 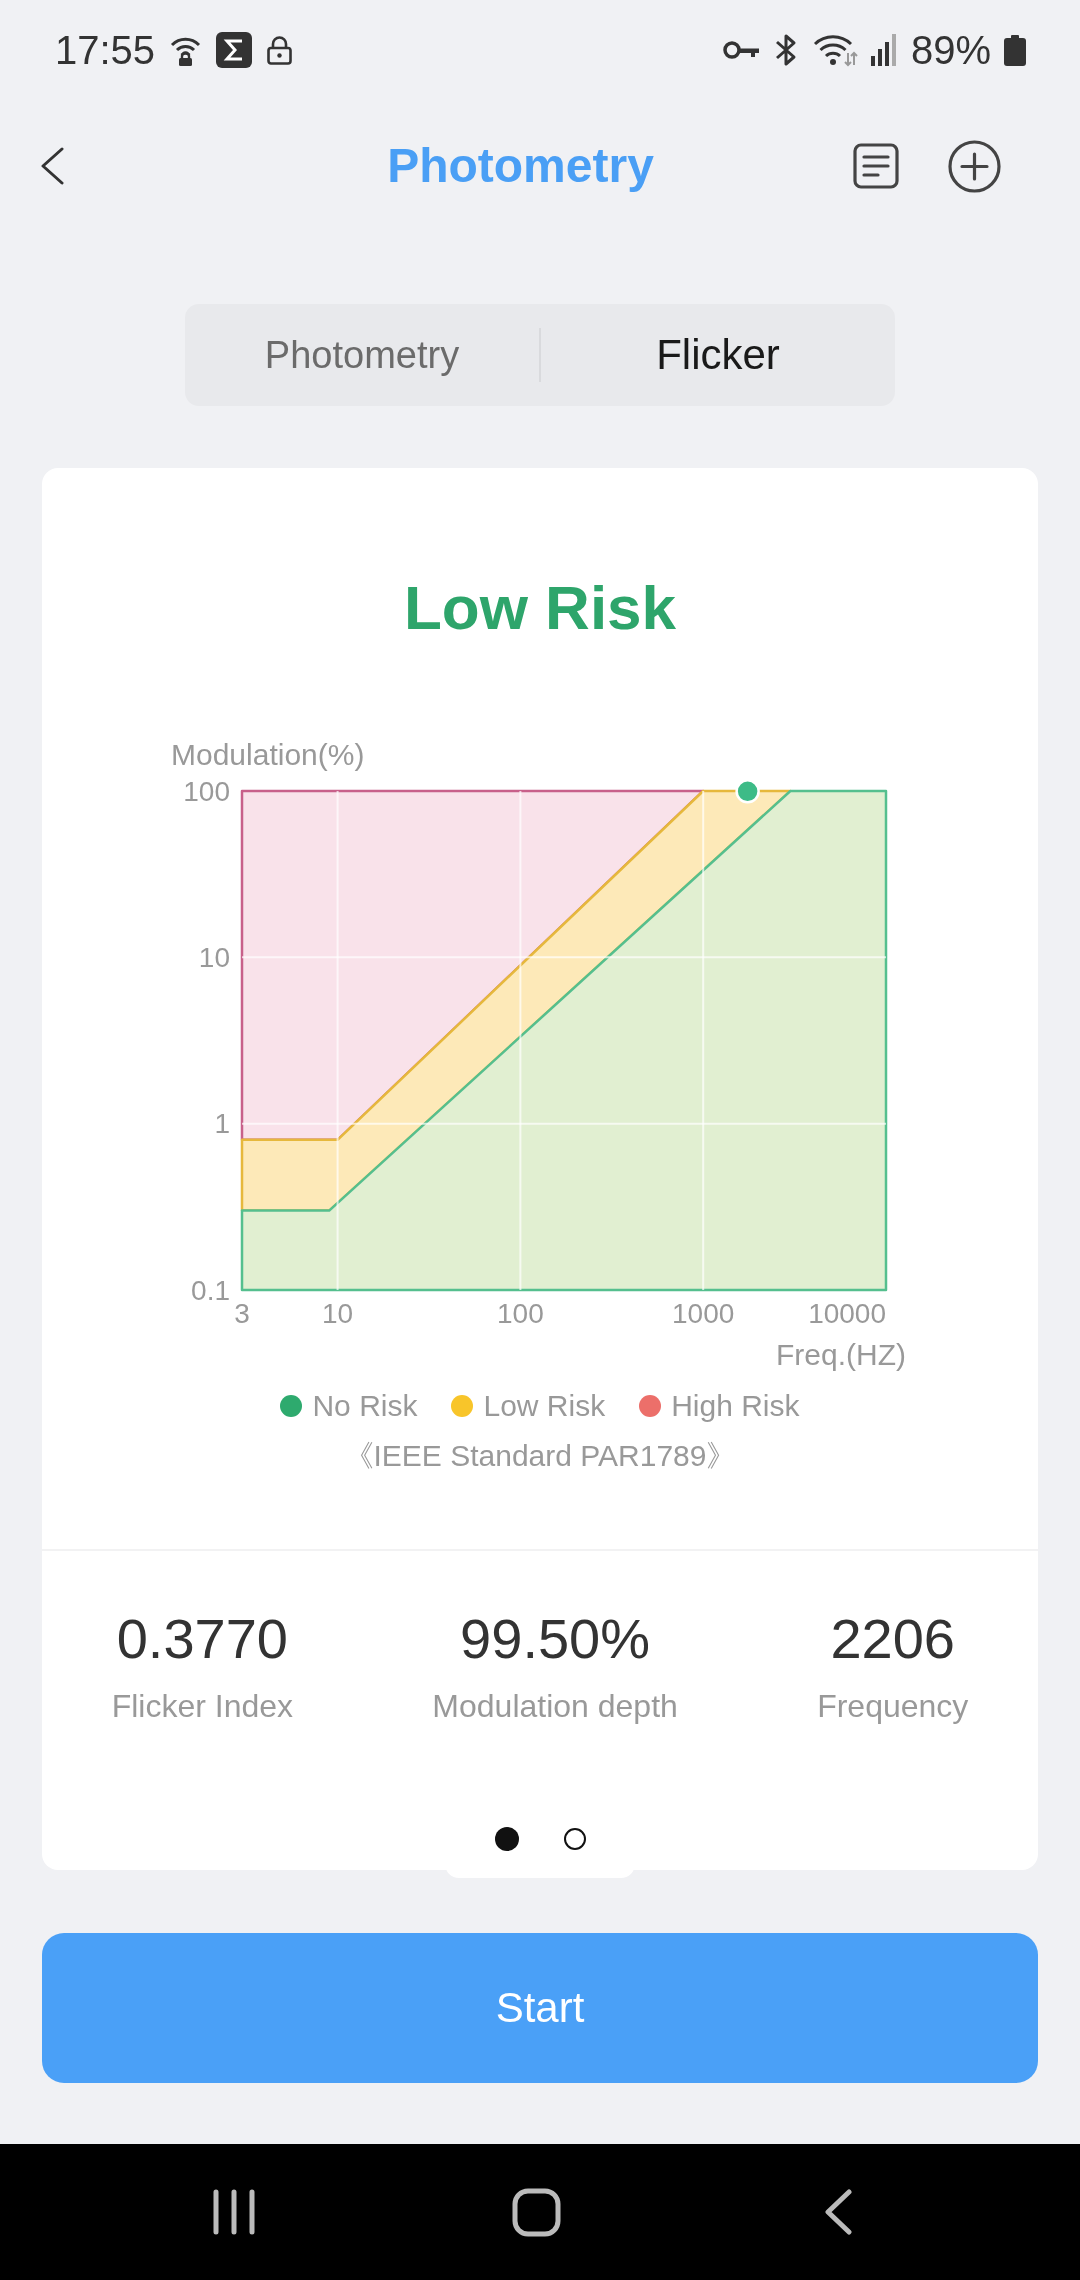 I want to click on sigma-icon, so click(x=234, y=50).